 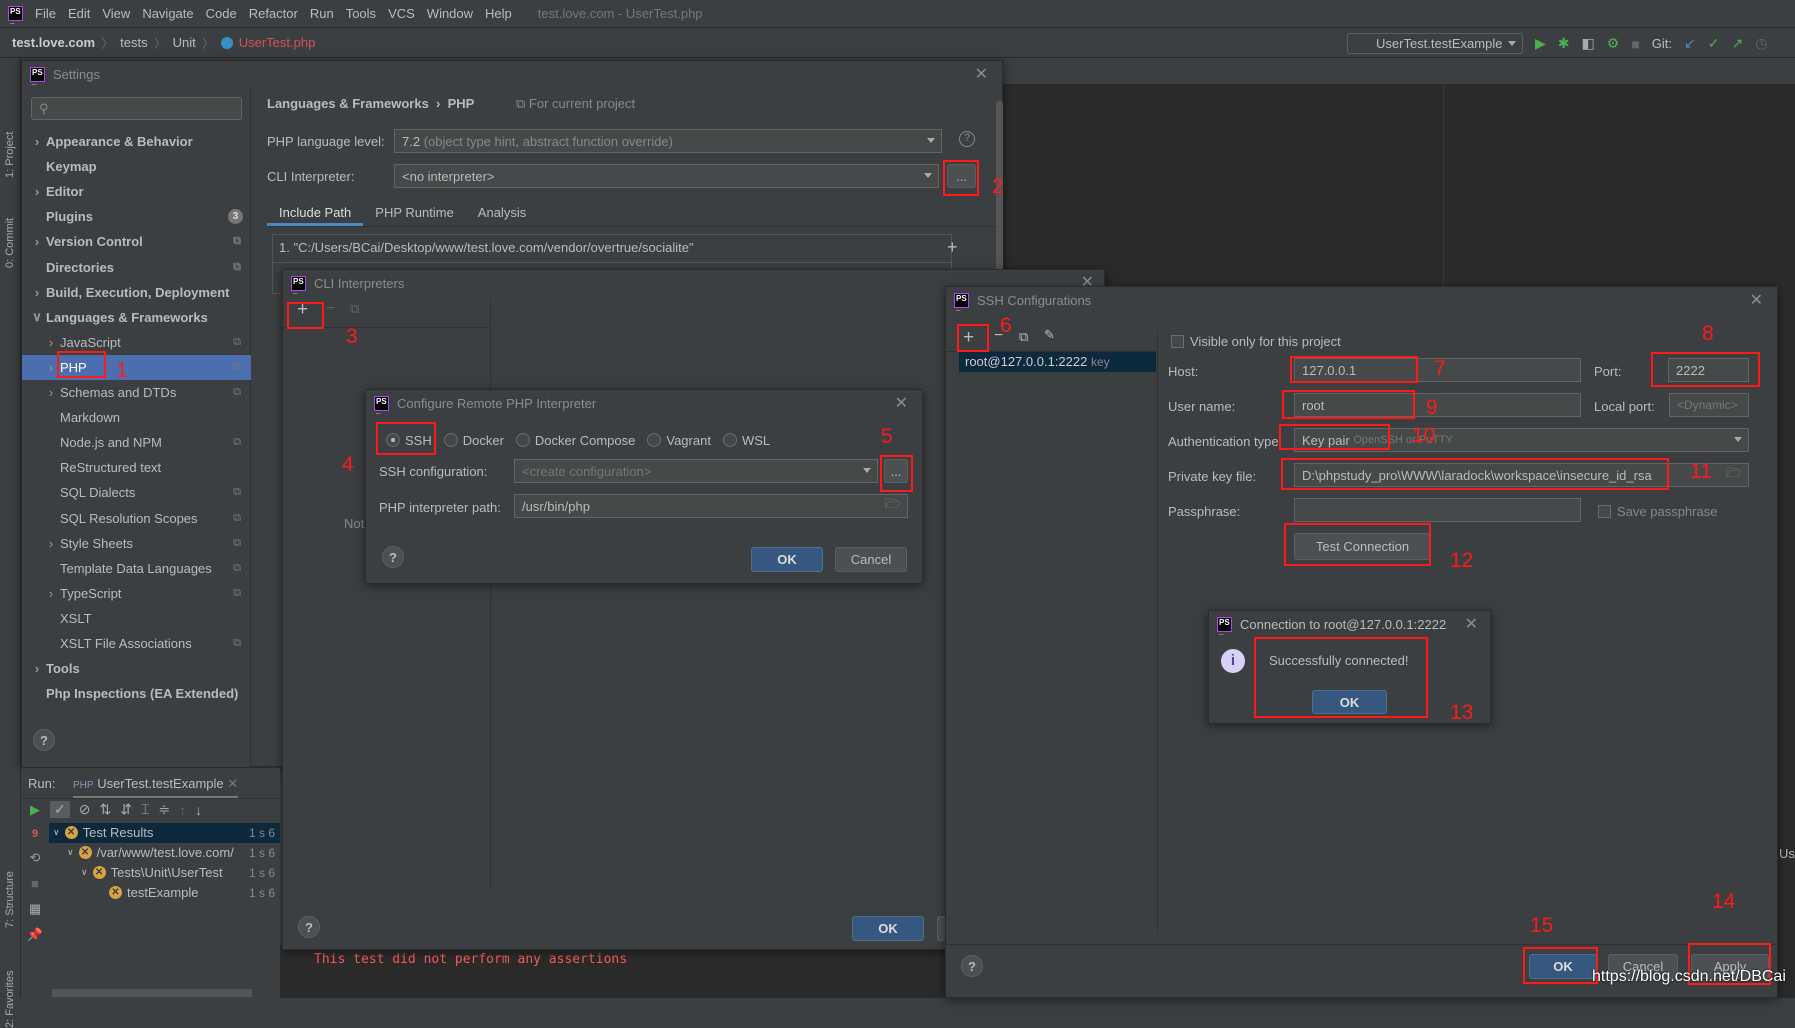 What do you see at coordinates (273, 13) in the screenshot?
I see `menu-refactor: Refactor` at bounding box center [273, 13].